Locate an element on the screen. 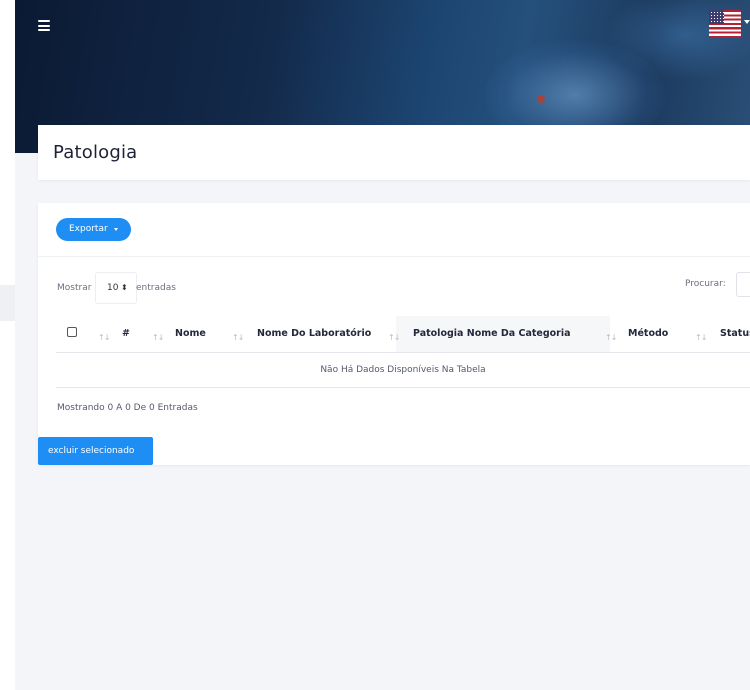  export-button: Exportar is located at coordinates (93, 229).